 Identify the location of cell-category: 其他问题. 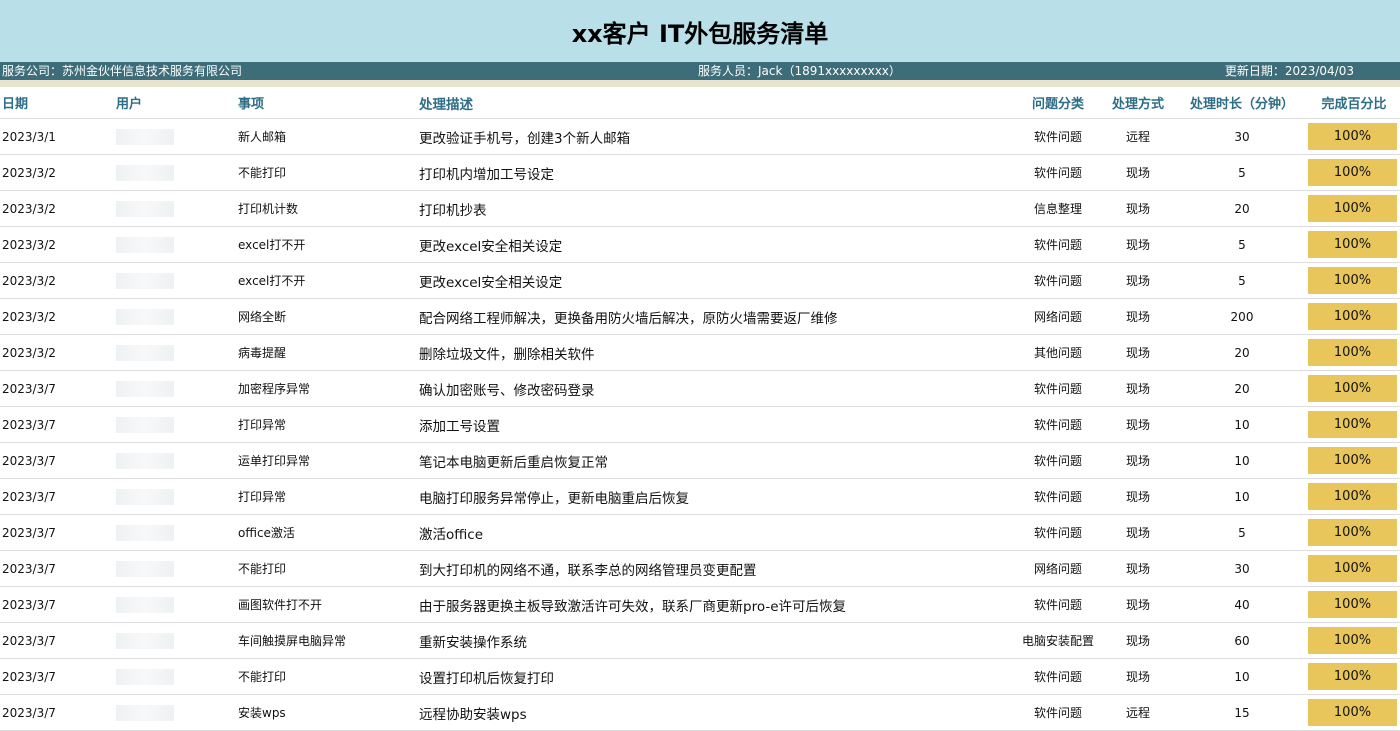
(1058, 352).